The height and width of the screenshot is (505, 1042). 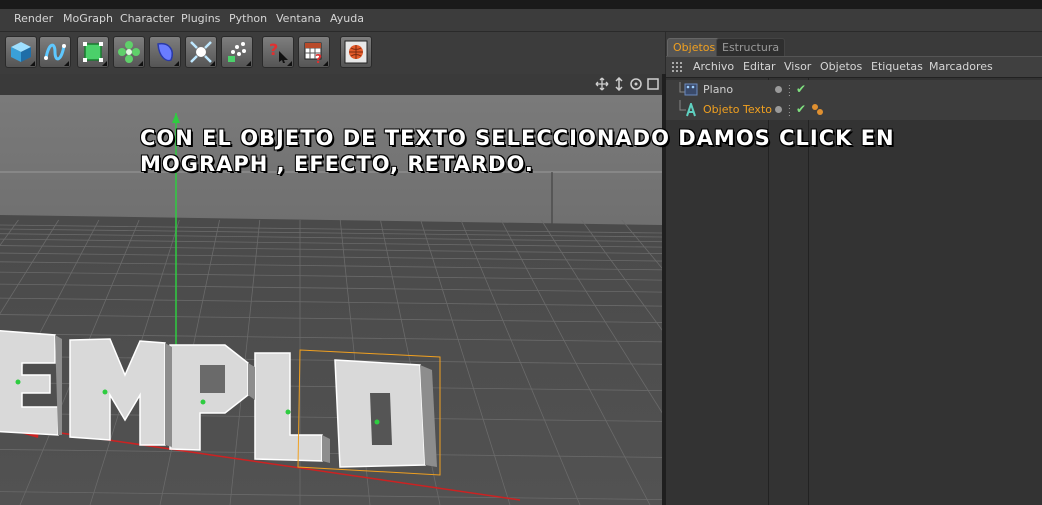 I want to click on tab-objetos: Objetos, so click(x=694, y=48).